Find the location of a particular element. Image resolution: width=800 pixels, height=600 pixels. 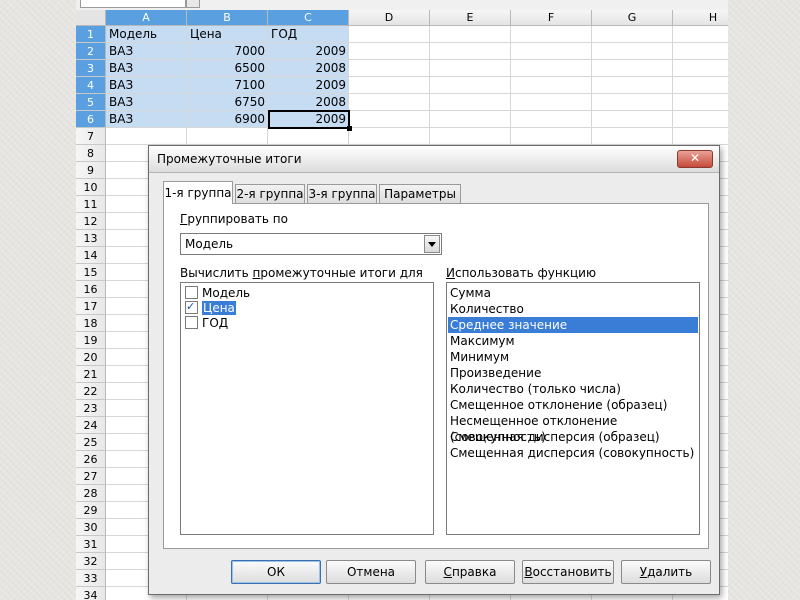

compute-for-list: Модель Цена ГОД is located at coordinates (307, 408).